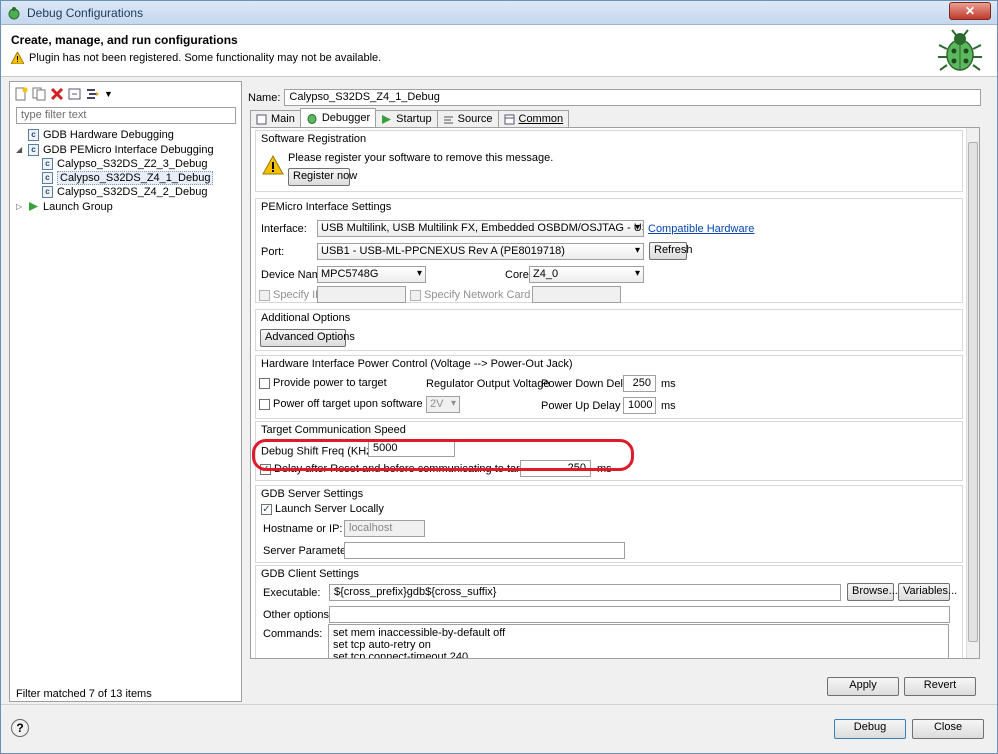  I want to click on power-off-checkbox: Power off target upon software exit, so click(351, 404).